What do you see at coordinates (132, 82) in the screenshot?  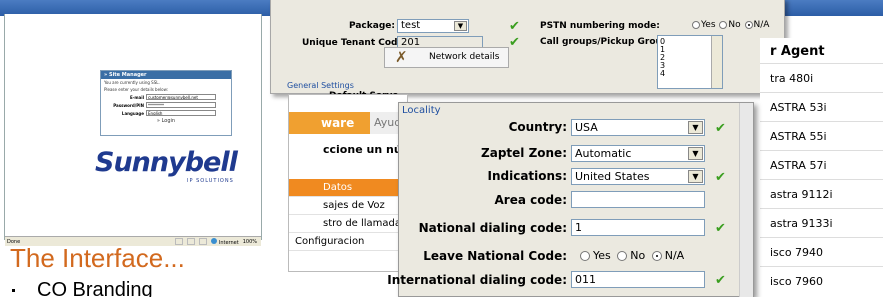 I see `ssl-note: You are currently using SSL.` at bounding box center [132, 82].